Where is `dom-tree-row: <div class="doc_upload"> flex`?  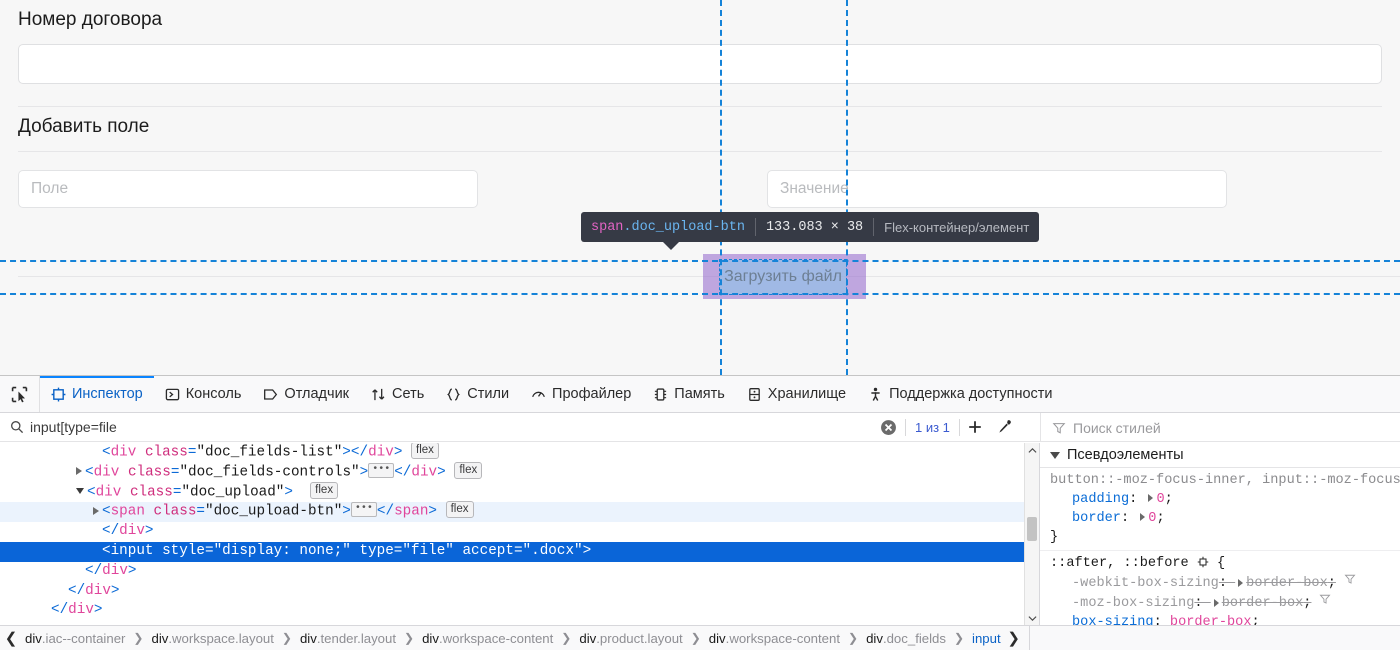
dom-tree-row: <div class="doc_upload"> flex is located at coordinates (512, 492).